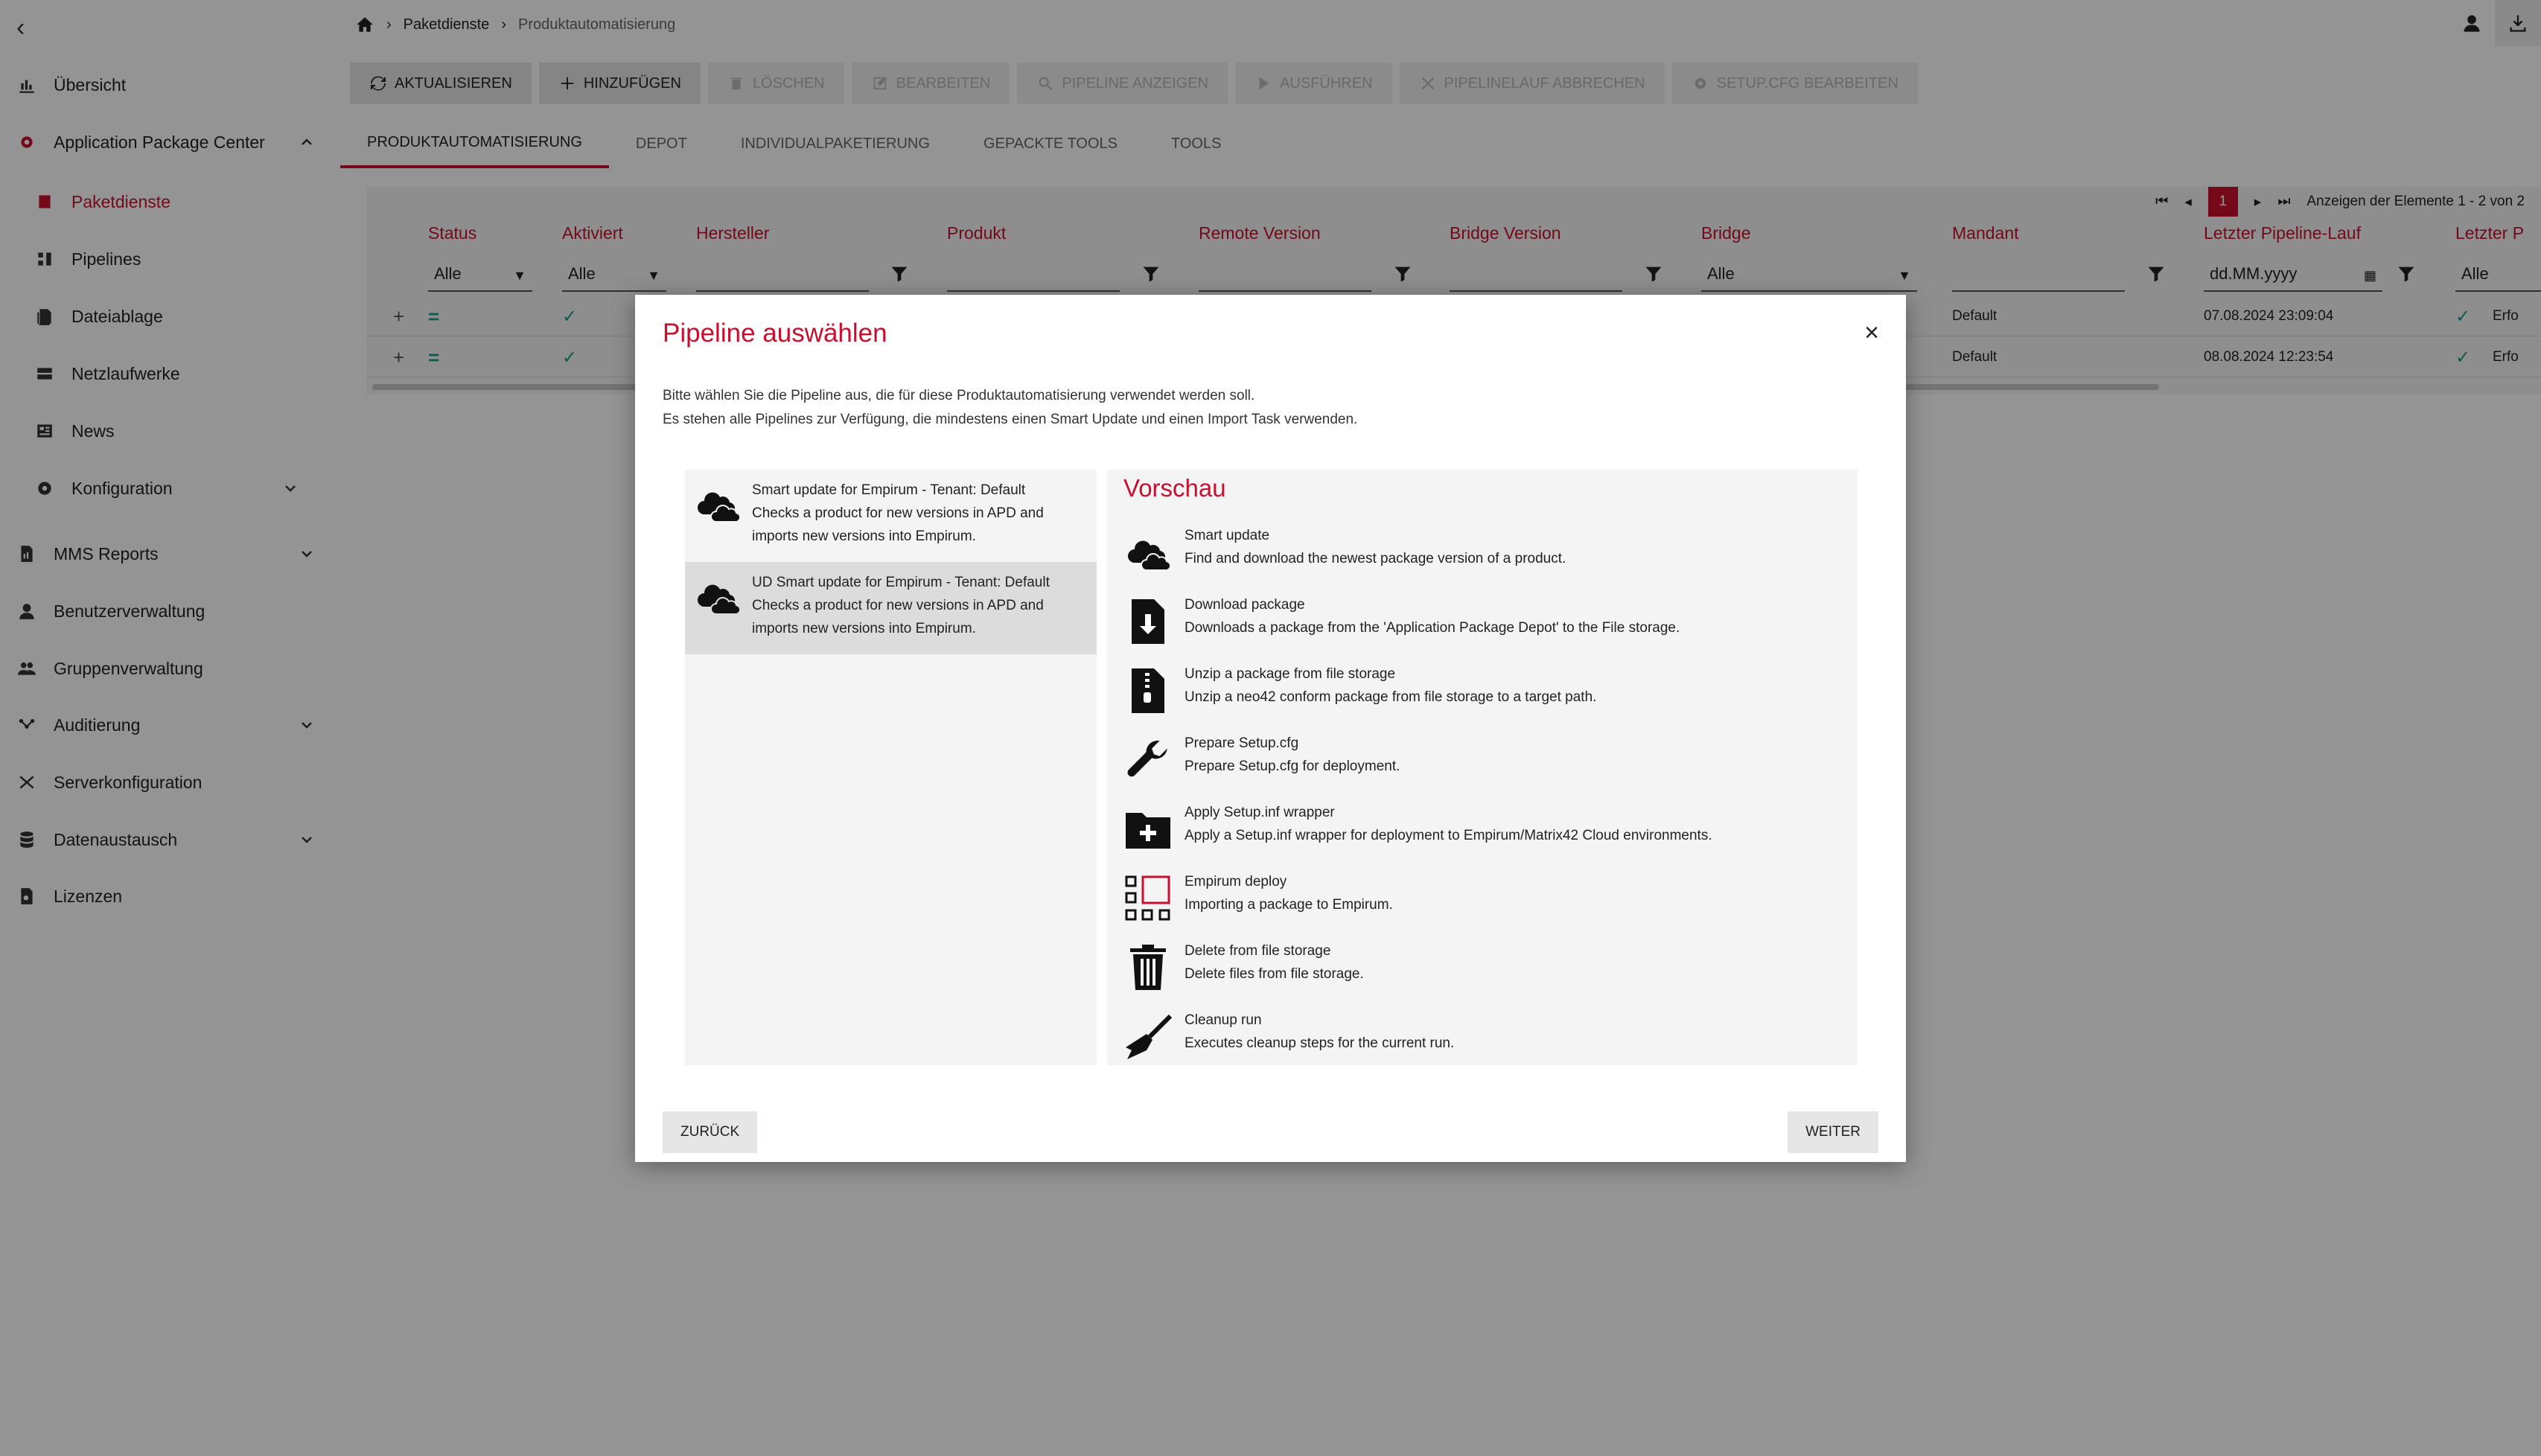 Image resolution: width=2541 pixels, height=1456 pixels. Describe the element at coordinates (1148, 967) in the screenshot. I see `trash-icon` at that location.